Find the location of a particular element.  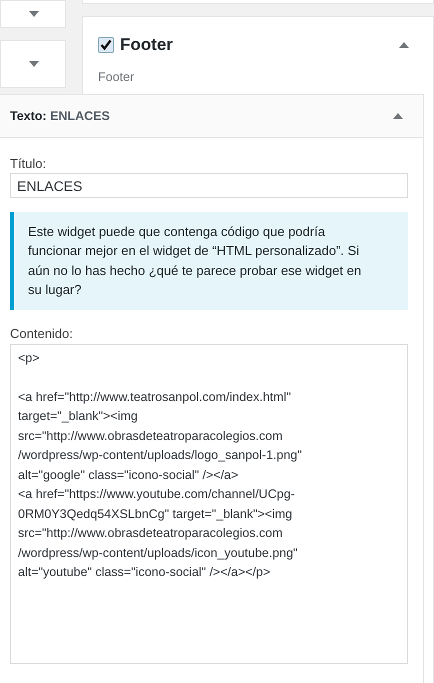

field-label: Contenido: is located at coordinates (42, 334).